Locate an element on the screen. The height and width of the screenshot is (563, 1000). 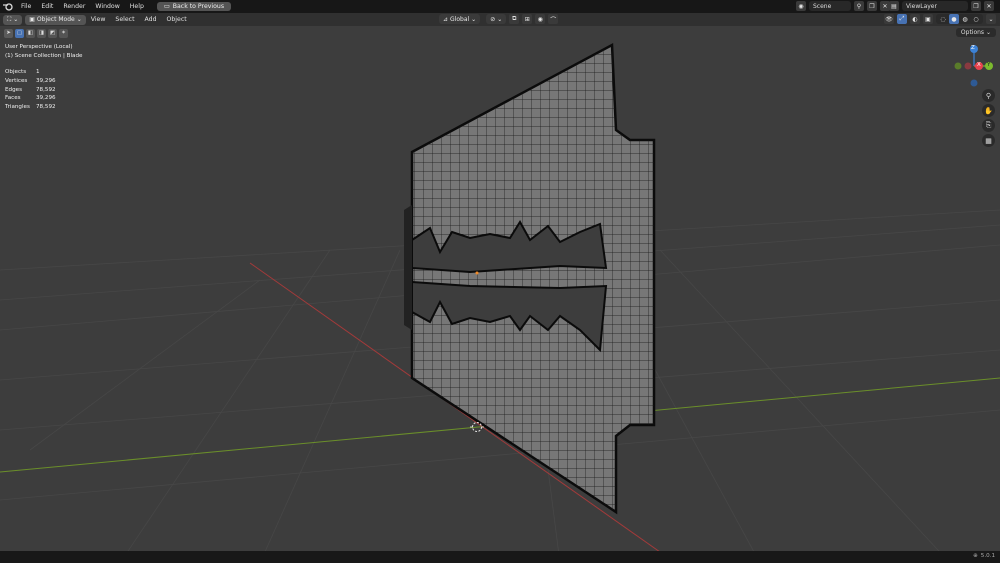
select-intersect-icon: ✶ is located at coordinates (63, 33).